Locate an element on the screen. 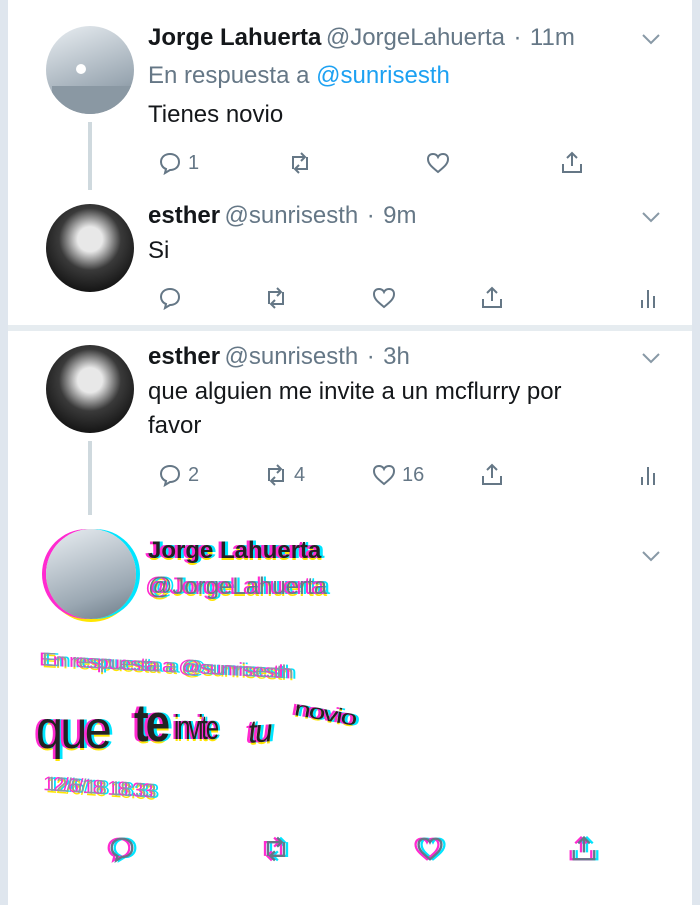 This screenshot has width=700, height=905. timestamp: 9m is located at coordinates (399, 215).